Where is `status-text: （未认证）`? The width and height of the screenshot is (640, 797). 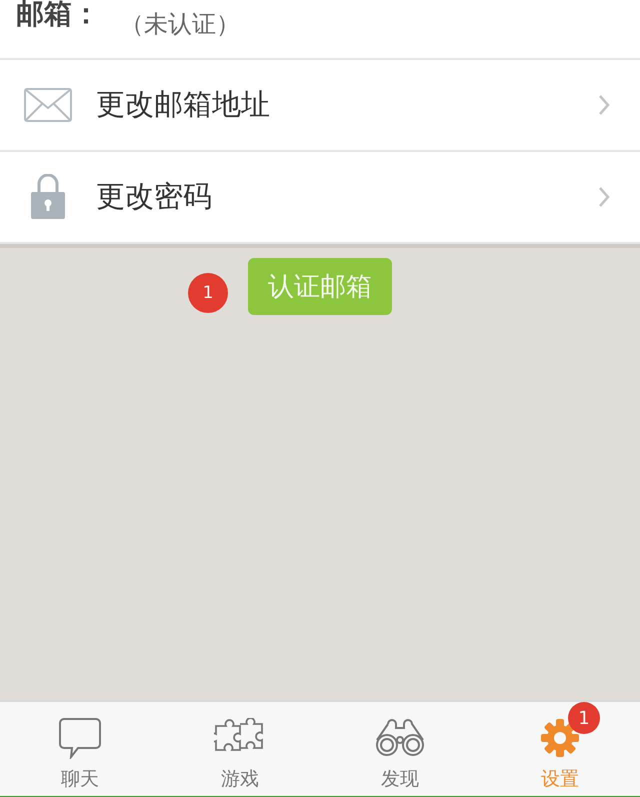
status-text: （未认证） is located at coordinates (180, 24).